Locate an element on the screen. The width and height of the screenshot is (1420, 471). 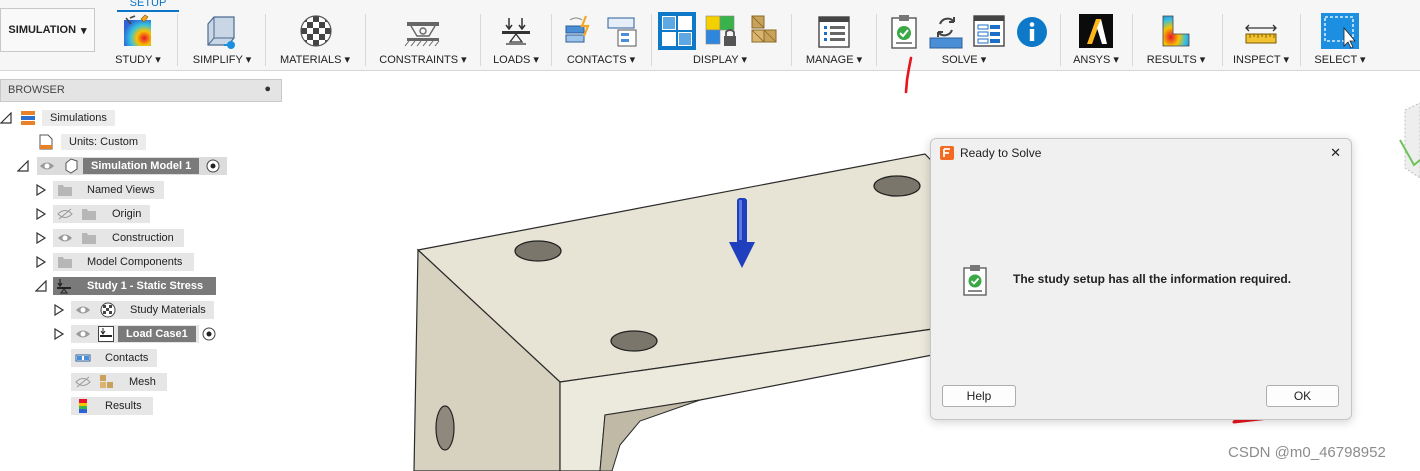
help-button: Help is located at coordinates (979, 396).